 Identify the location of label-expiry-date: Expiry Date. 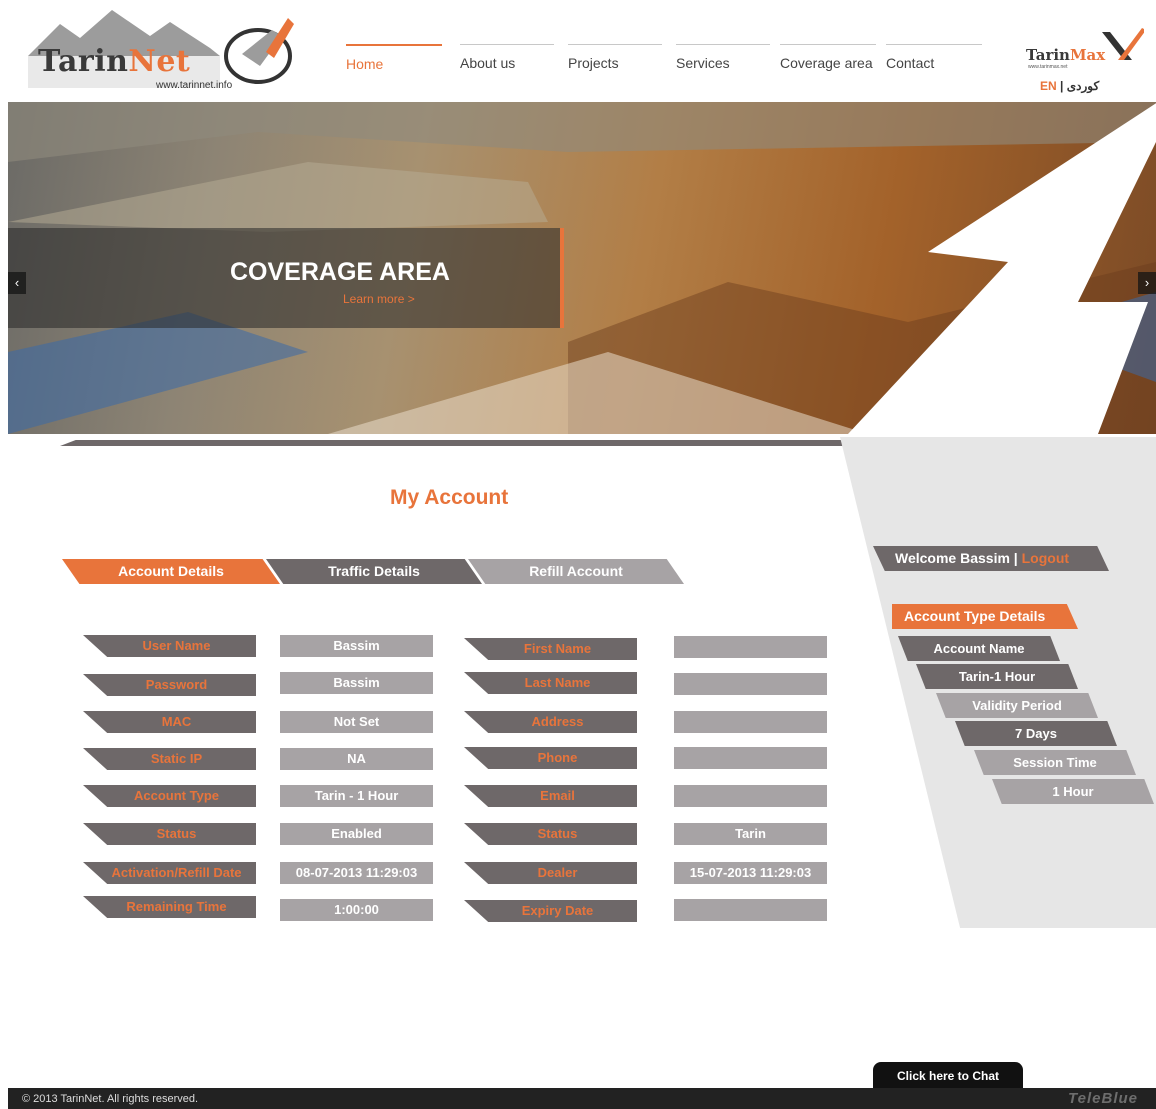
(550, 911).